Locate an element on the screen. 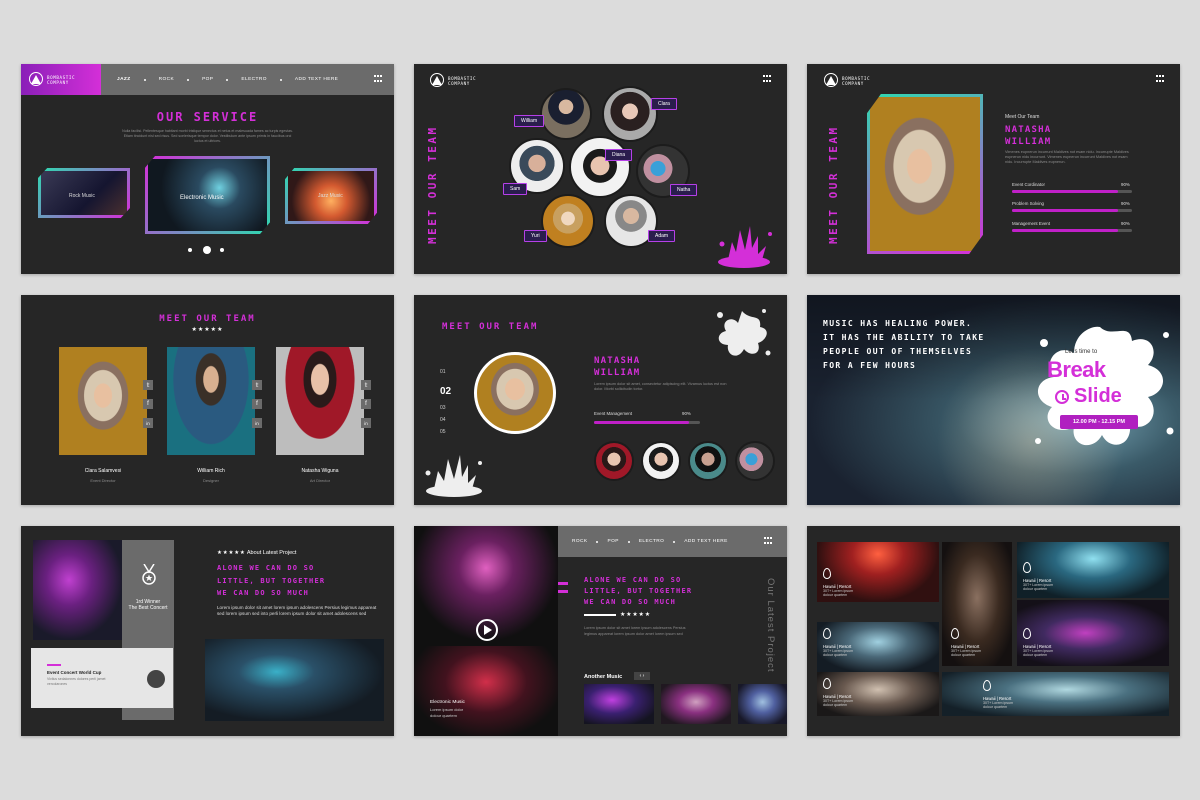 The image size is (1200, 800). team-photo-clara is located at coordinates (630, 114).